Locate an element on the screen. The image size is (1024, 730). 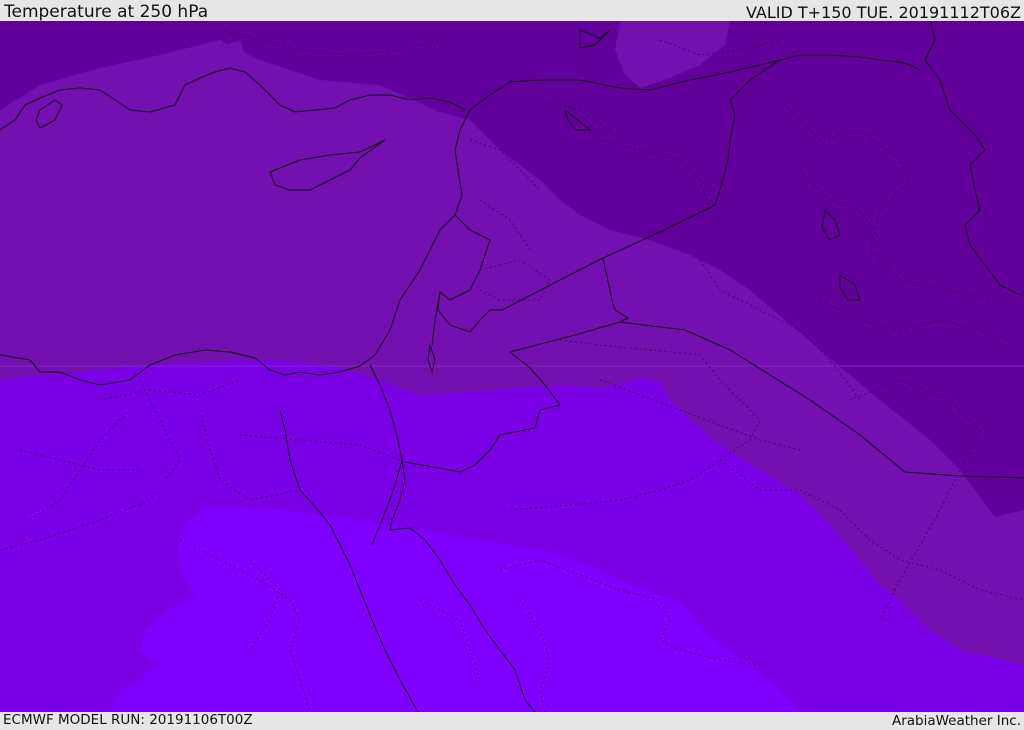
map-title: Temperature at 250 hPa is located at coordinates (106, 12).